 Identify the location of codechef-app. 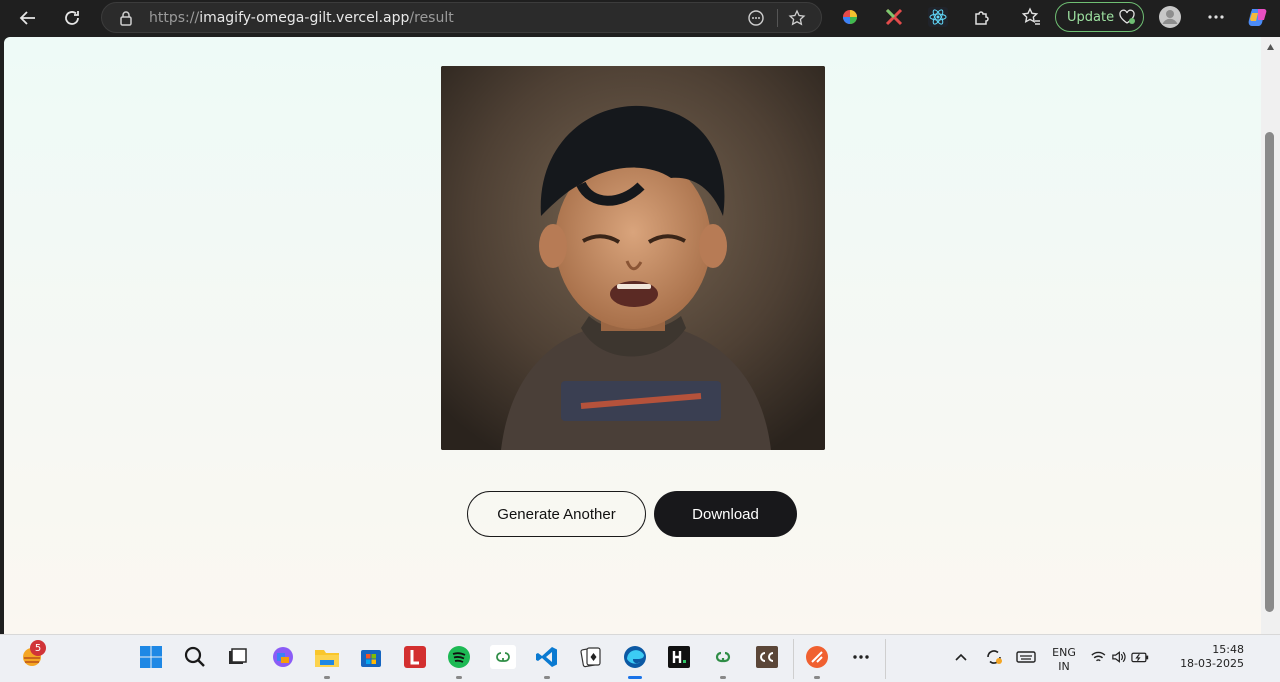
(767, 657).